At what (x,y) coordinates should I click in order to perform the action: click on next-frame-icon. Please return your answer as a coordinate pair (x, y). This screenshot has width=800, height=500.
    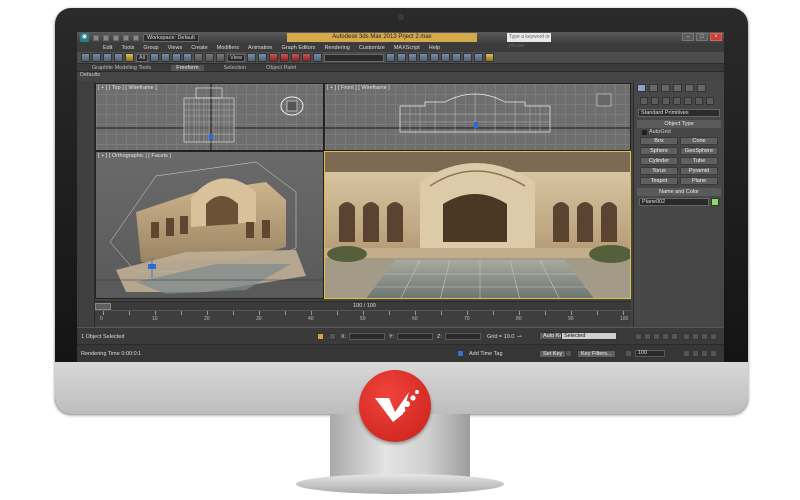
    Looking at the image, I should click on (665, 336).